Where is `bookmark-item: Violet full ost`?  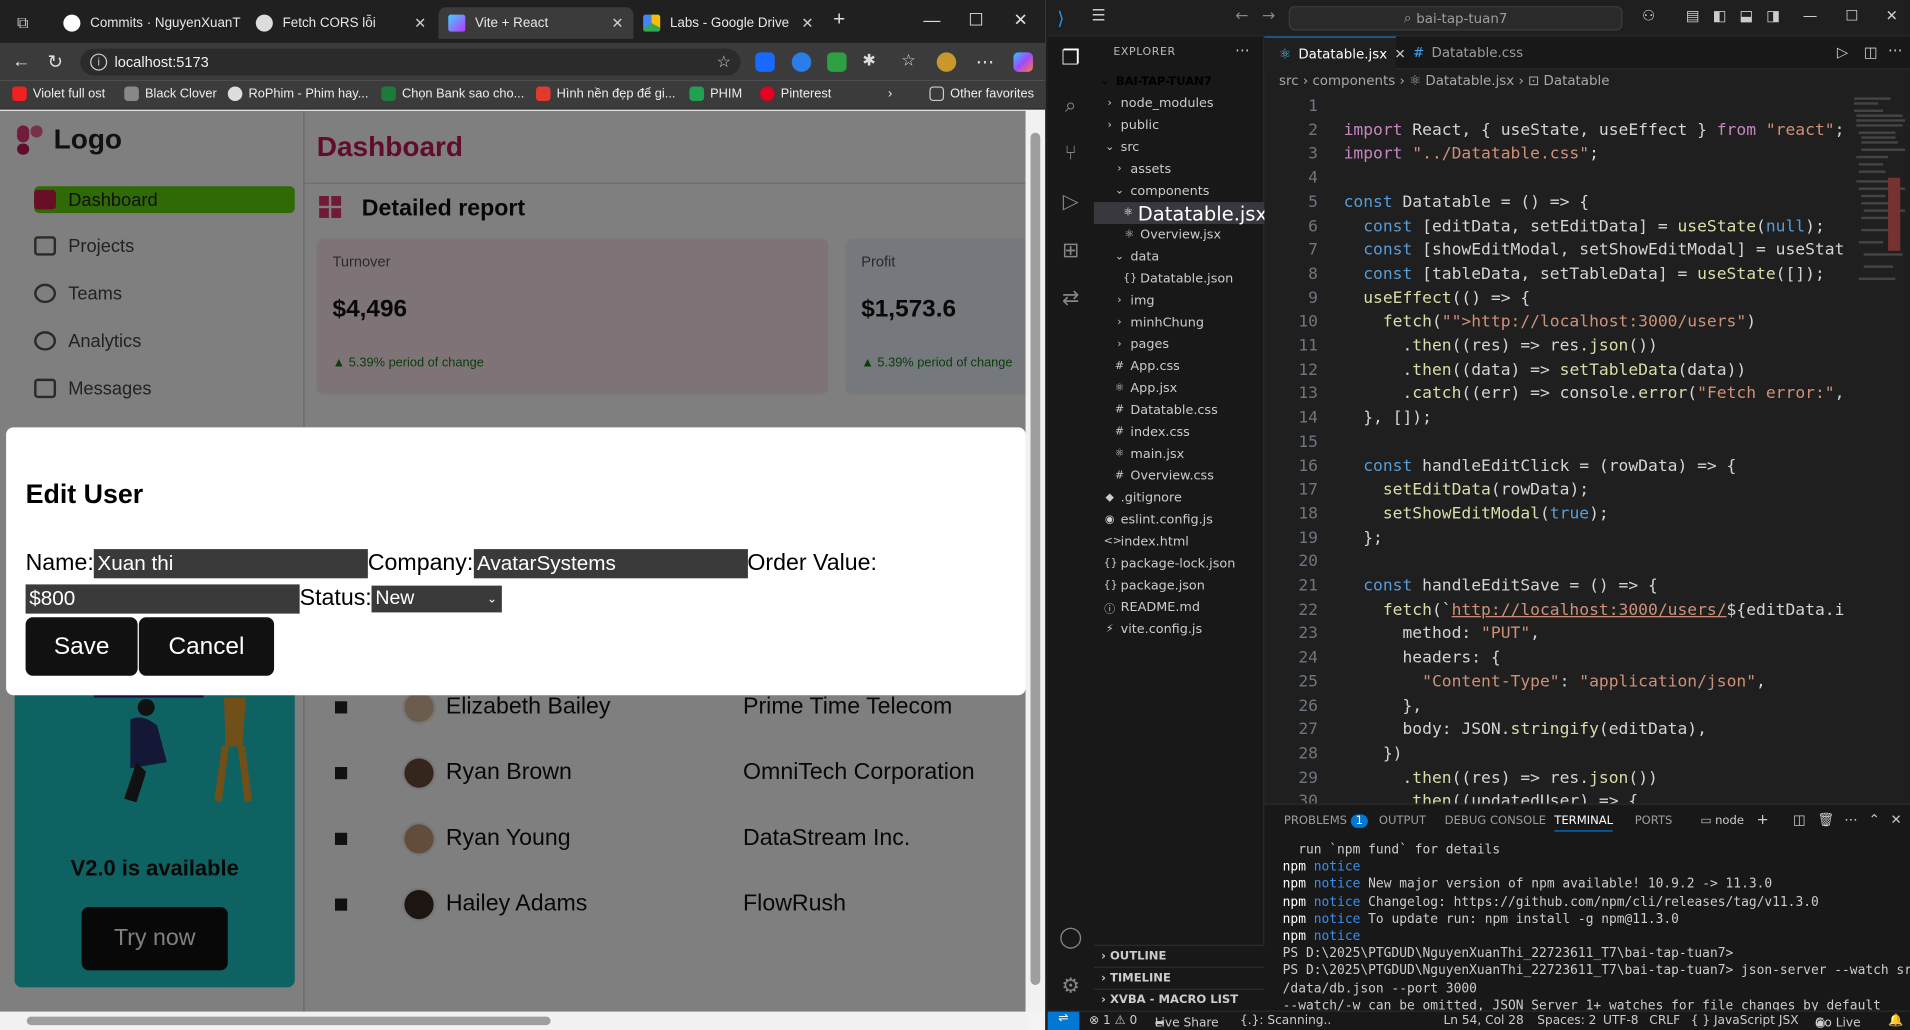 bookmark-item: Violet full ost is located at coordinates (58, 94).